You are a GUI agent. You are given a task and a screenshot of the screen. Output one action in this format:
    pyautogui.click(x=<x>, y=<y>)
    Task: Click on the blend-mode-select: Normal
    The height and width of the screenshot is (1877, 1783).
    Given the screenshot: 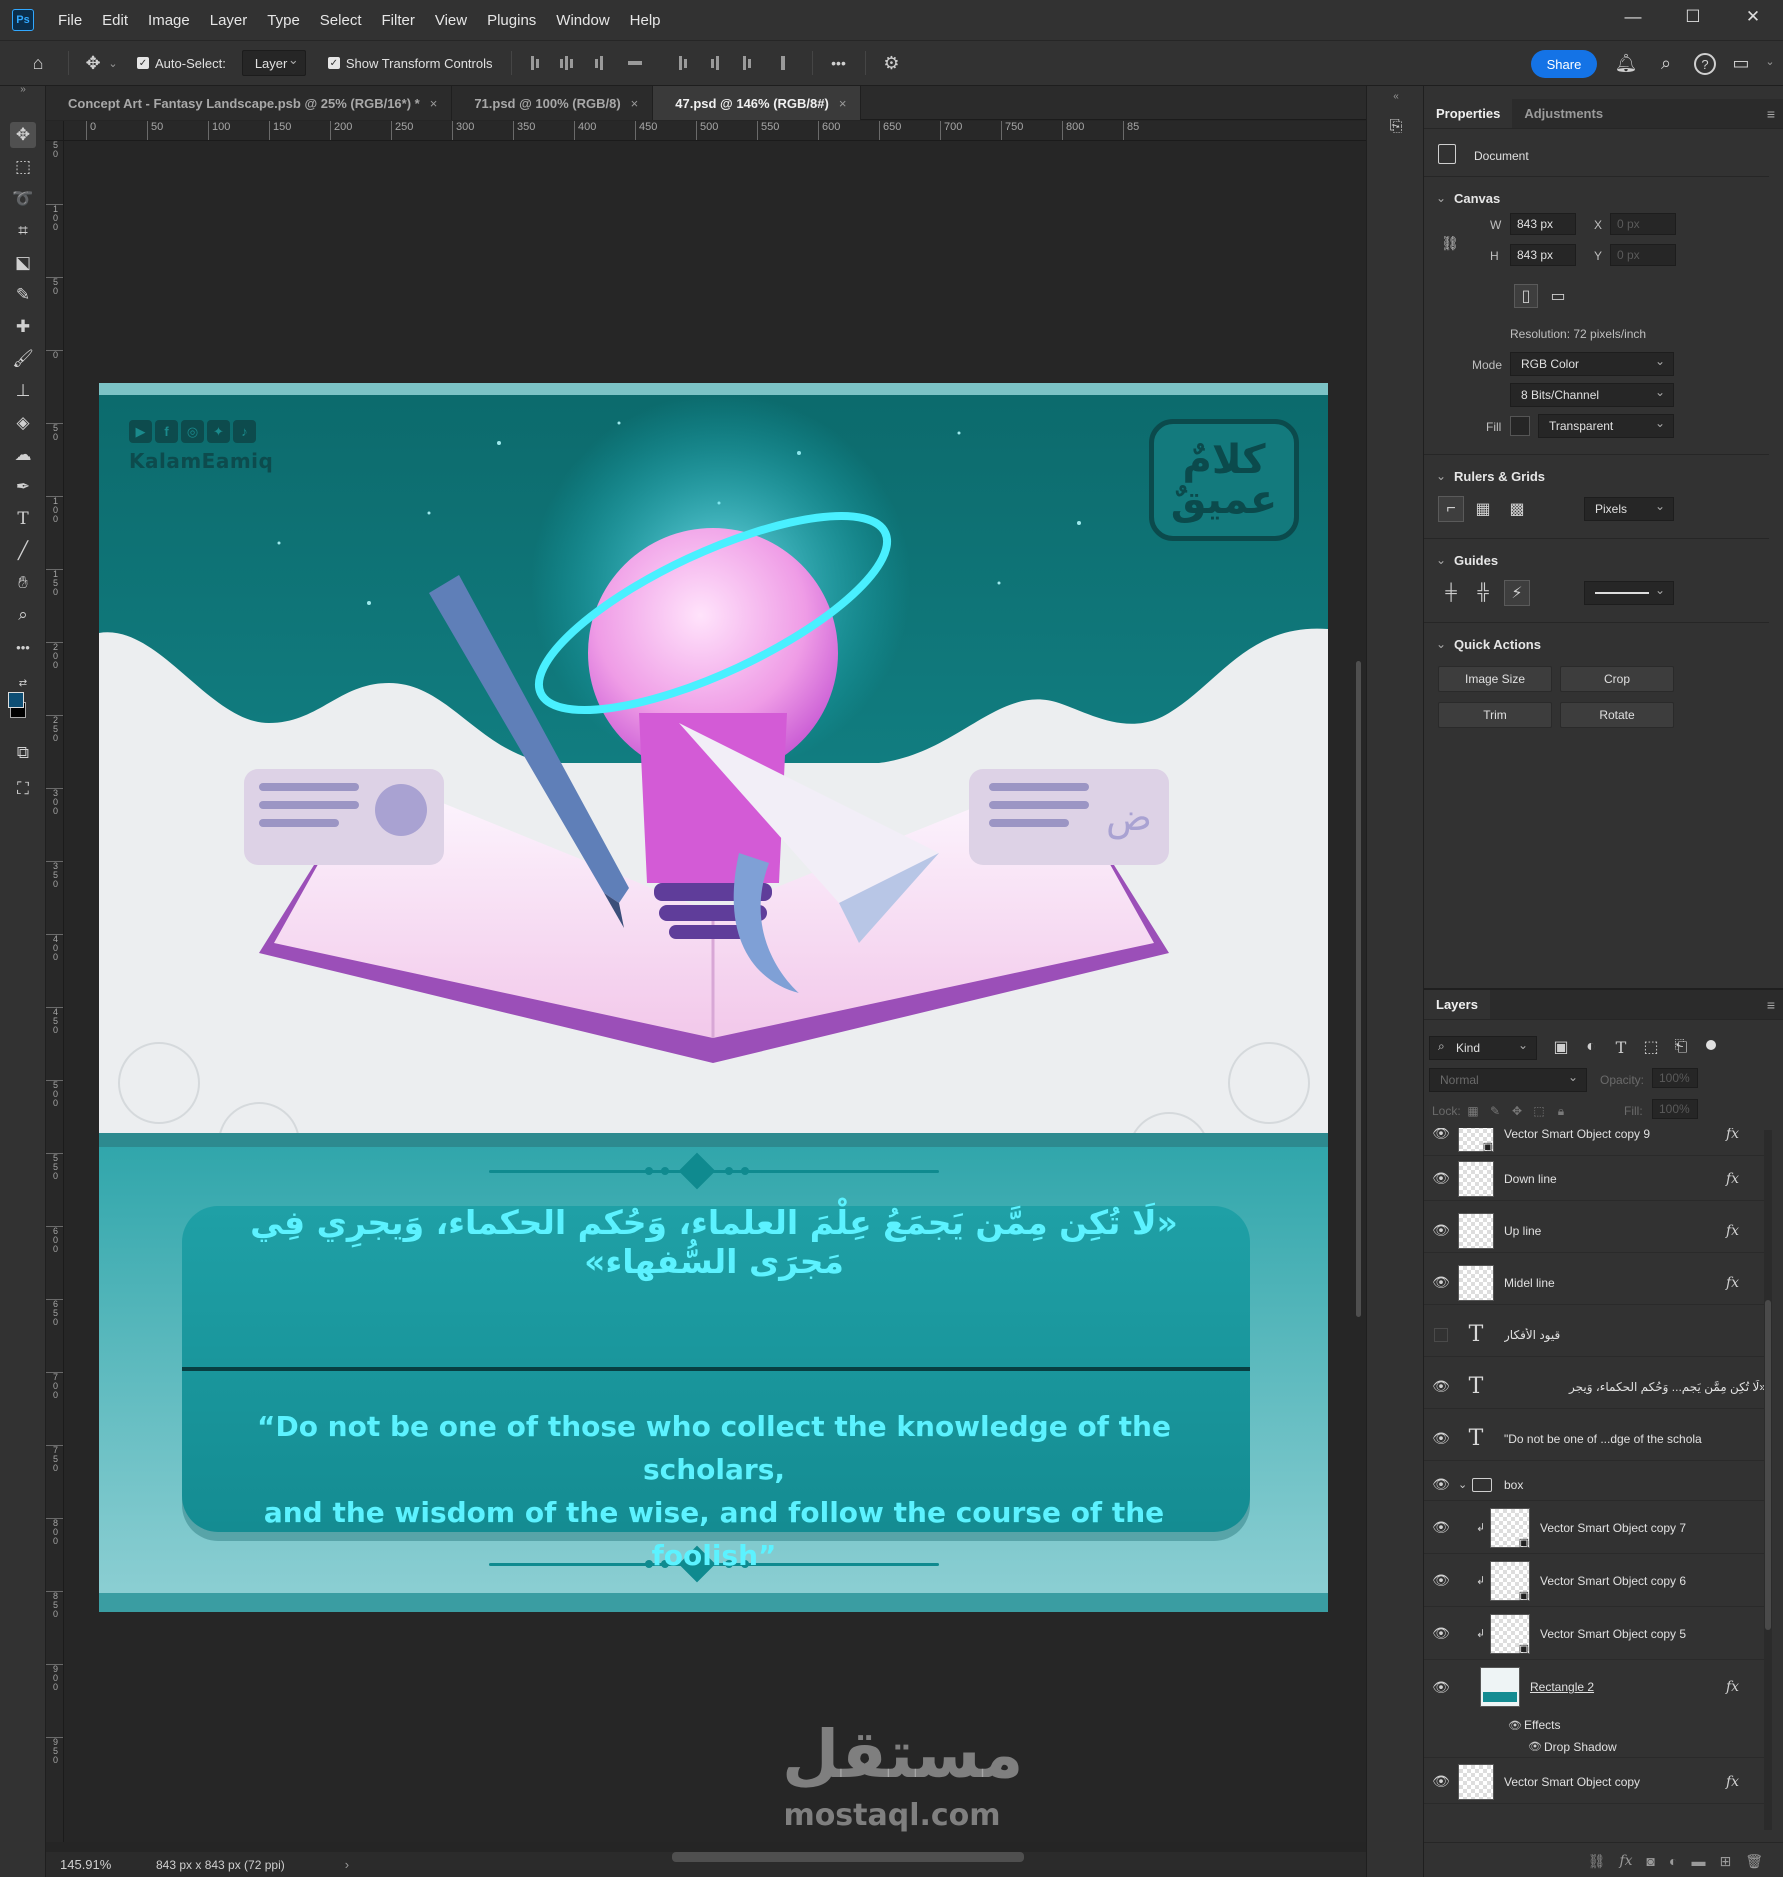 What is the action you would take?
    pyautogui.click(x=1508, y=1080)
    